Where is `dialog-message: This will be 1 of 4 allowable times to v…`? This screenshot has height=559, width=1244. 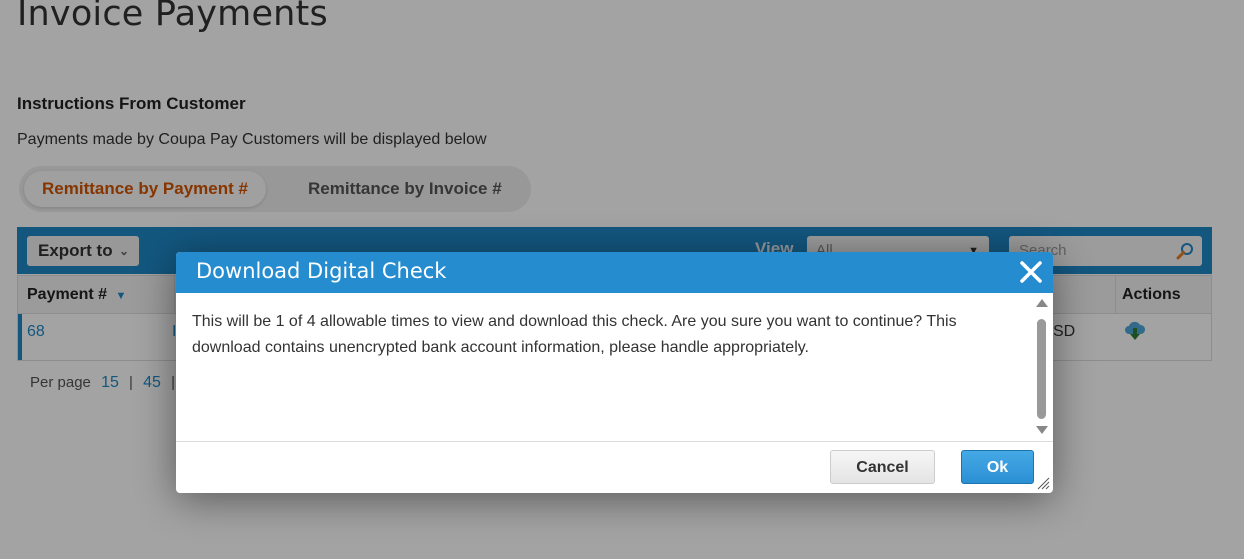 dialog-message: This will be 1 of 4 allowable times to v… is located at coordinates (574, 334).